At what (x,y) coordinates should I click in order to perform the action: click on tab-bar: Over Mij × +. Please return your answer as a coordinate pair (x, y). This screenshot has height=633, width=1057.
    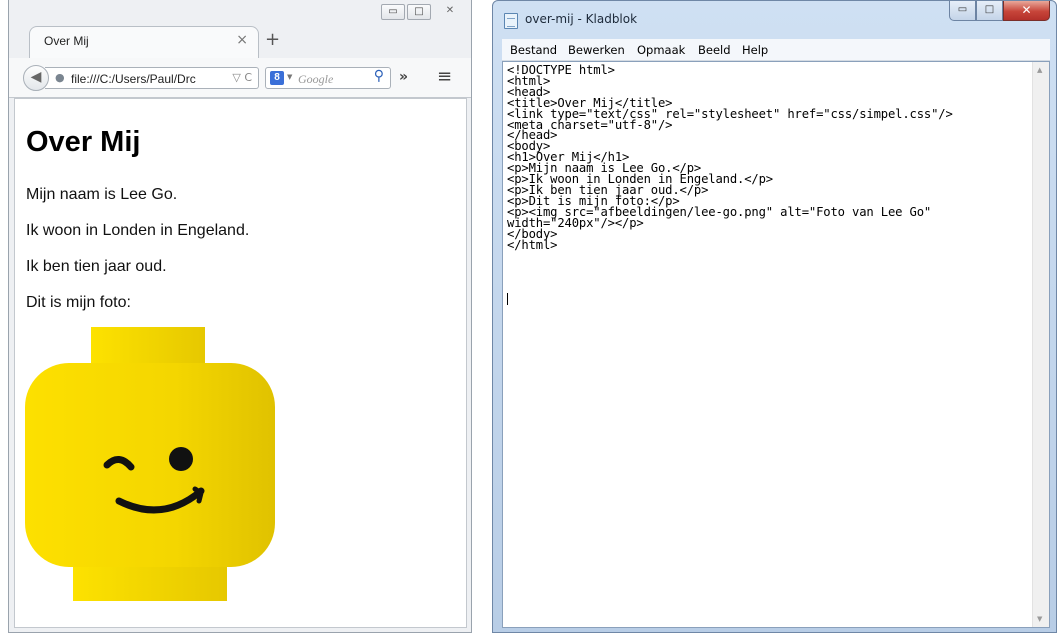
    Looking at the image, I should click on (240, 42).